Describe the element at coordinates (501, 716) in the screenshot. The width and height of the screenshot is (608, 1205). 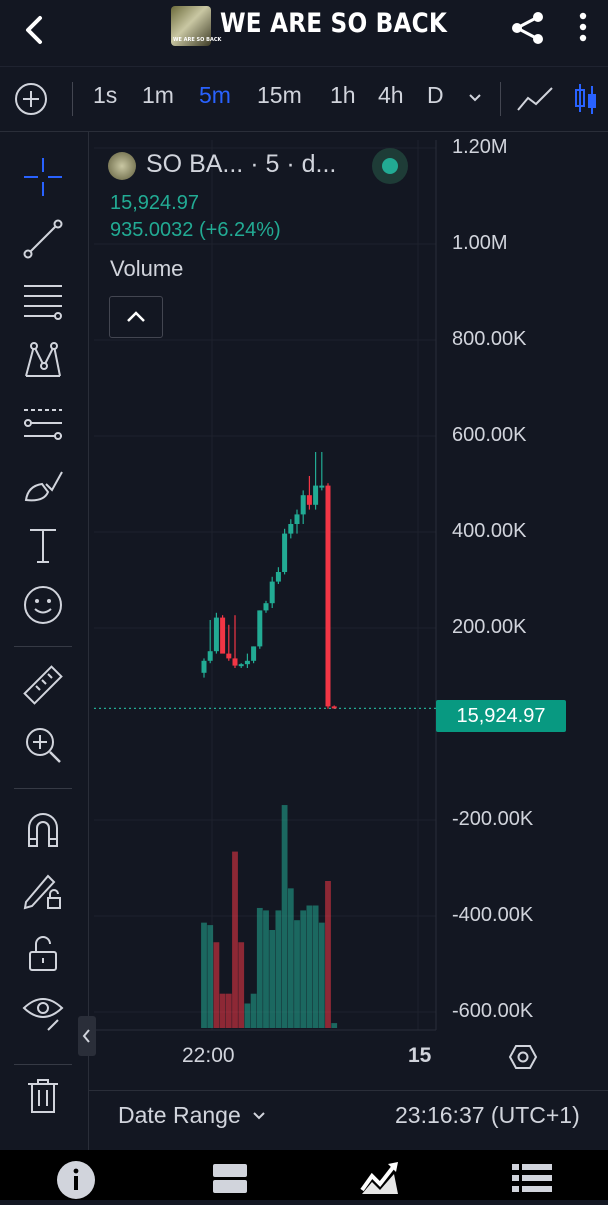
I see `current-price-label: 15,924.97` at that location.